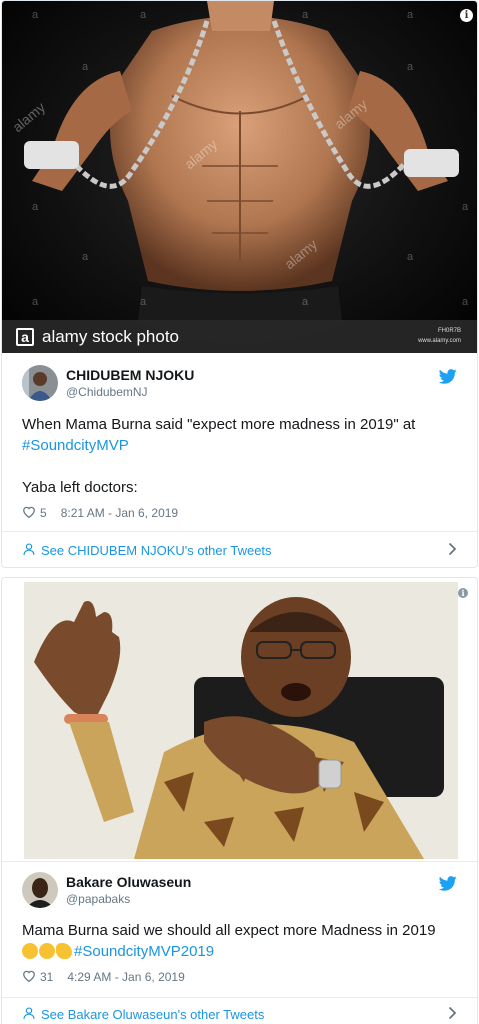  What do you see at coordinates (46, 977) in the screenshot?
I see `like-count: 31` at bounding box center [46, 977].